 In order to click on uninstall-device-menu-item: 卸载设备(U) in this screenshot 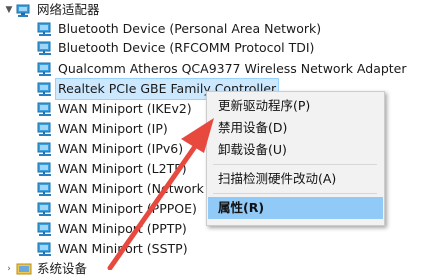, I will do `click(295, 150)`.